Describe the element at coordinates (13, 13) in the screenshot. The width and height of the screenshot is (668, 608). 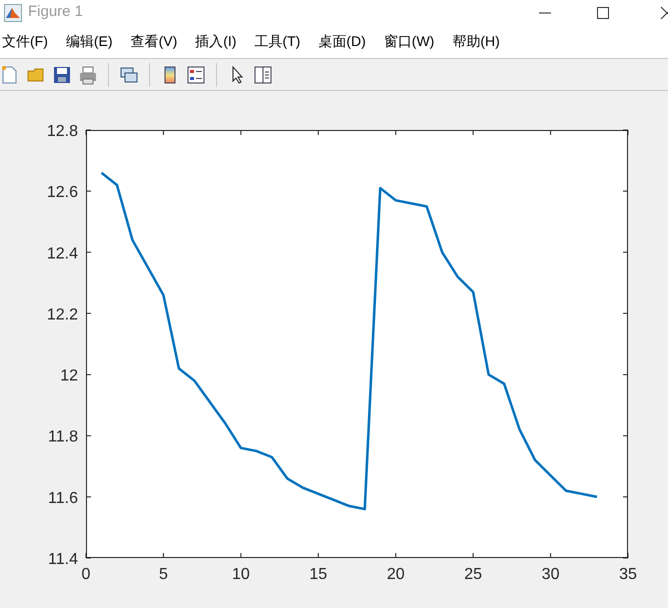
I see `app-logo-icon` at that location.